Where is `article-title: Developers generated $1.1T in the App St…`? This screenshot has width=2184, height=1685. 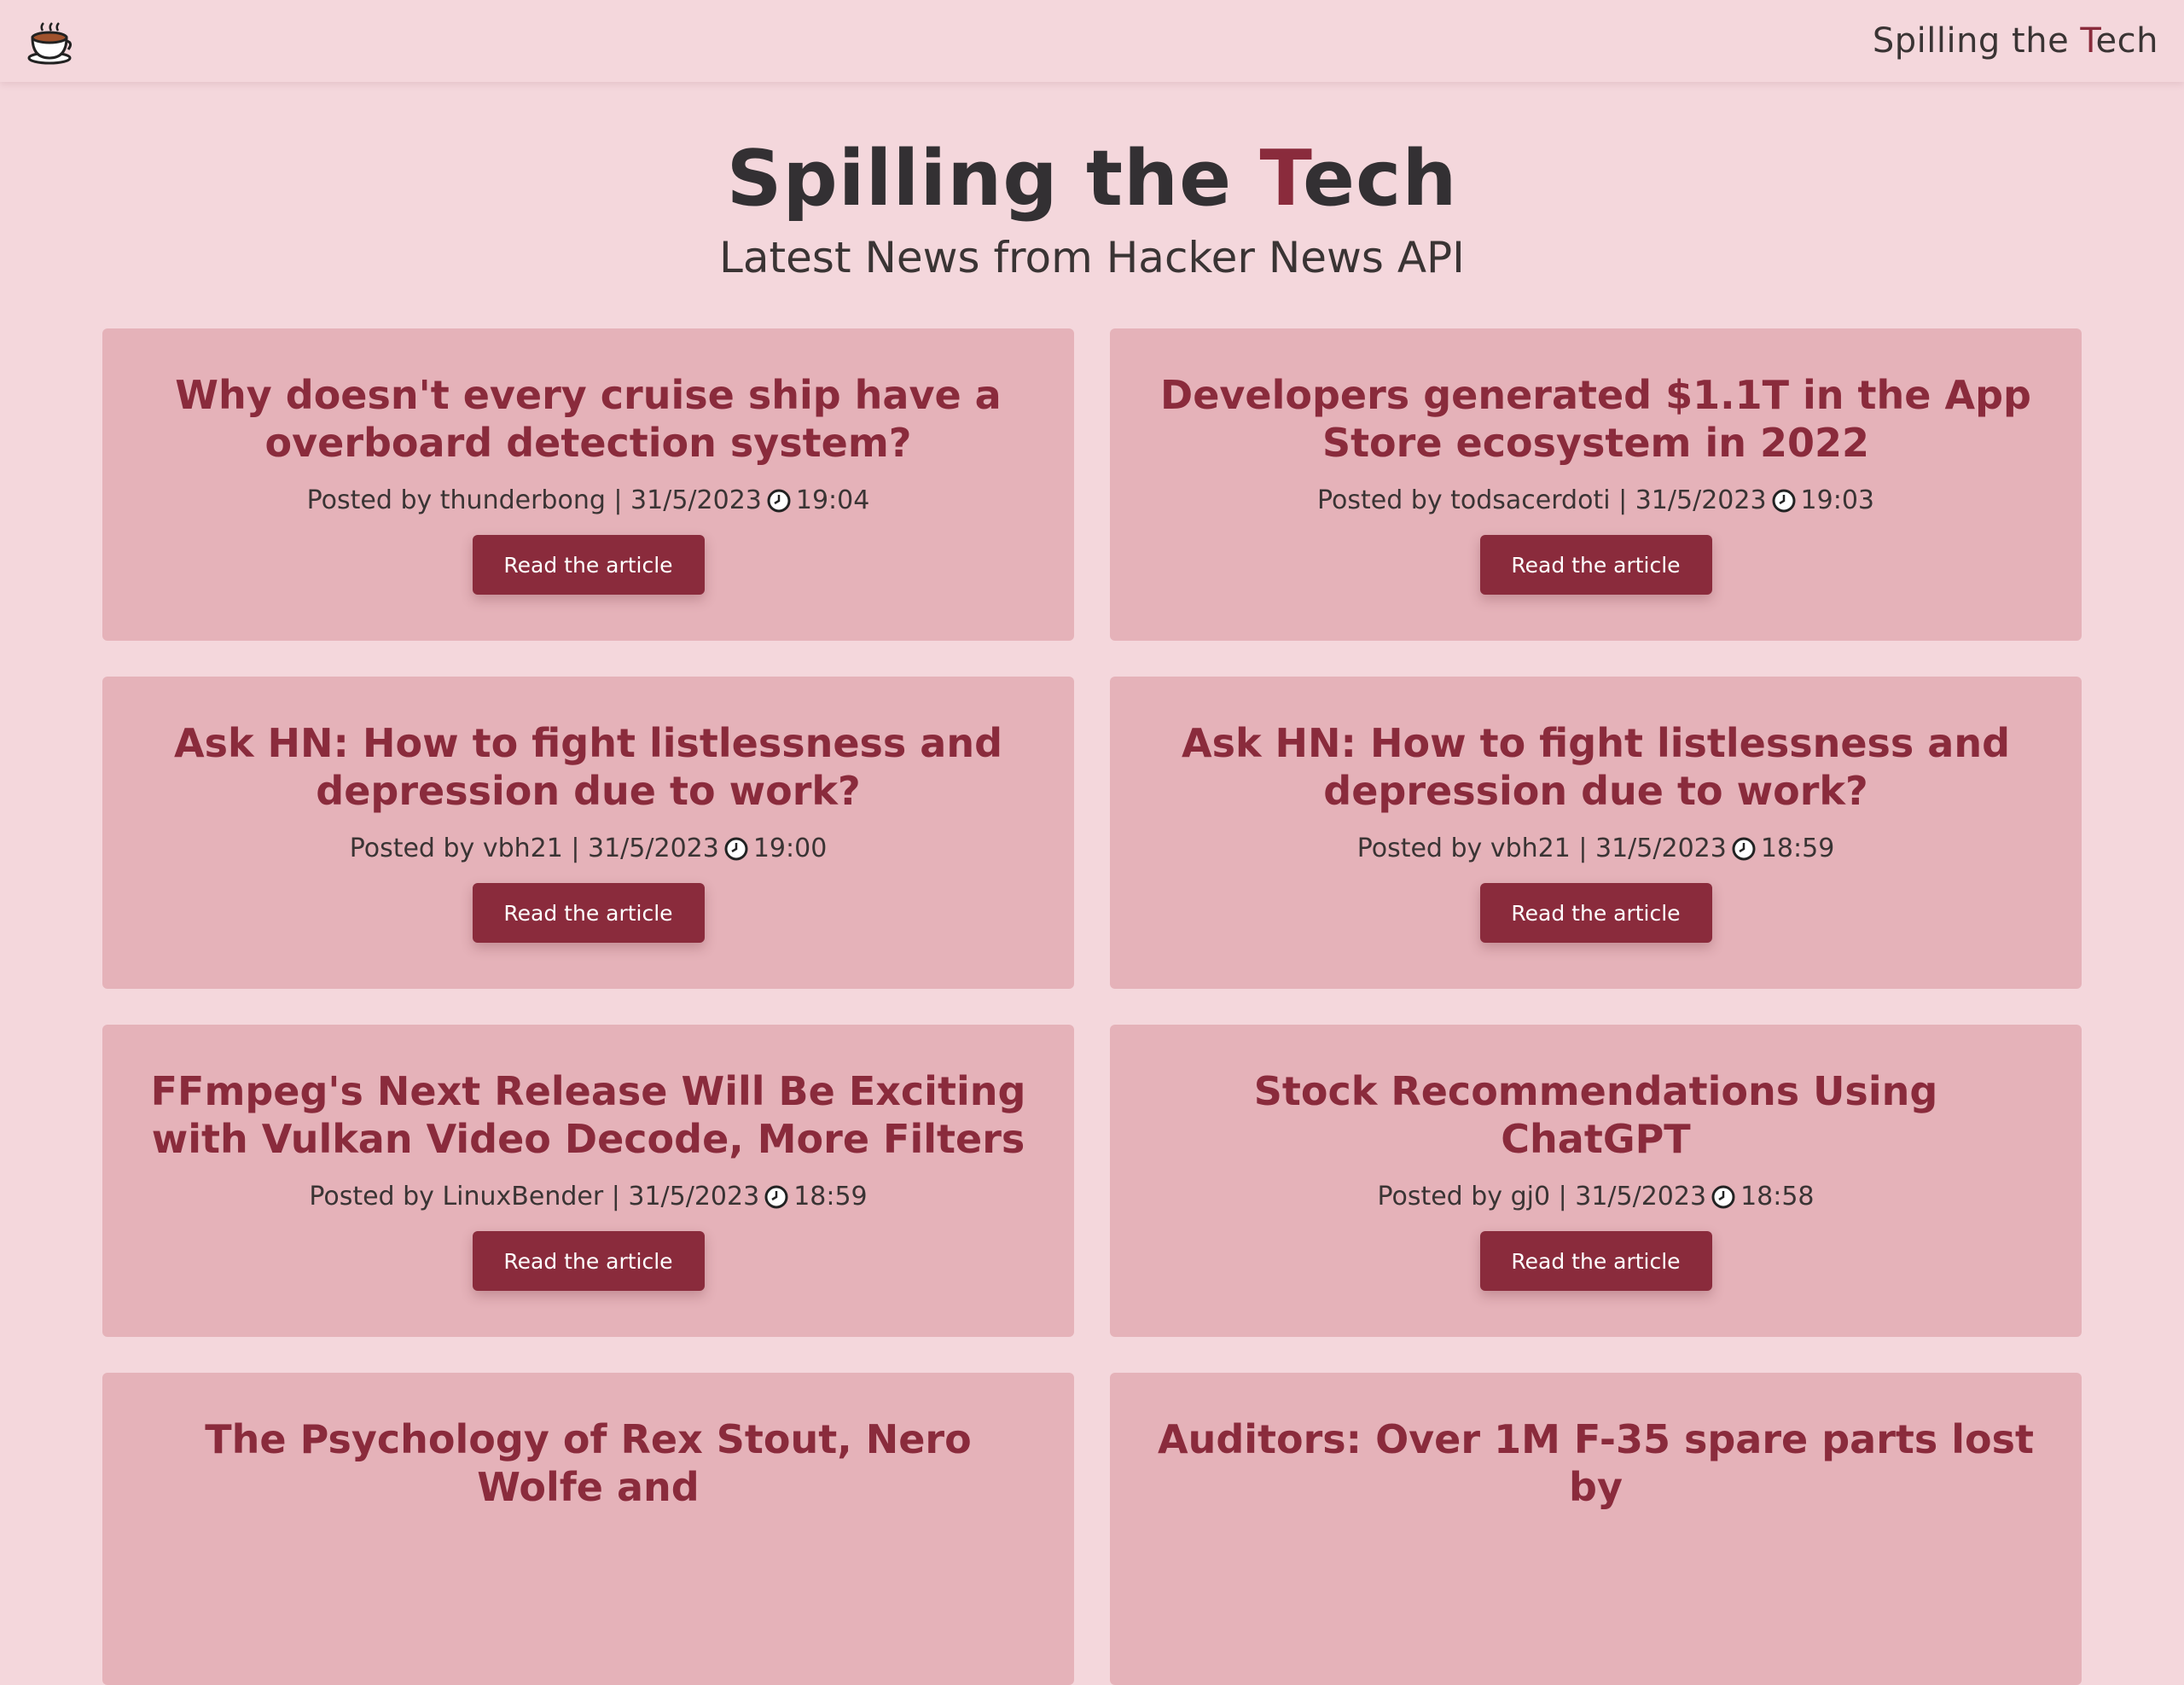
article-title: Developers generated $1.1T in the App St… is located at coordinates (1596, 419).